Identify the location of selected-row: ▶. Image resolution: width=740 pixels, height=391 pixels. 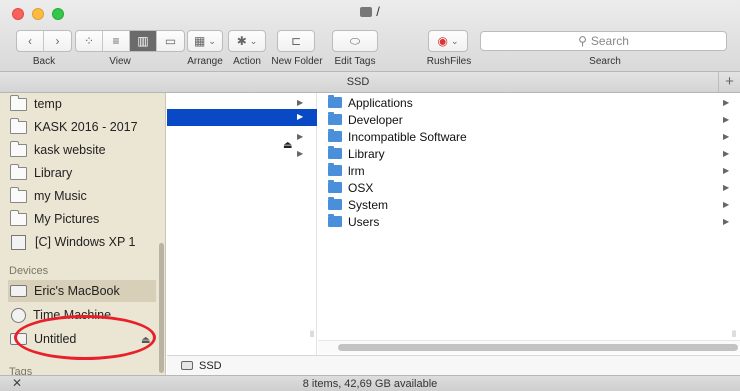
(242, 117).